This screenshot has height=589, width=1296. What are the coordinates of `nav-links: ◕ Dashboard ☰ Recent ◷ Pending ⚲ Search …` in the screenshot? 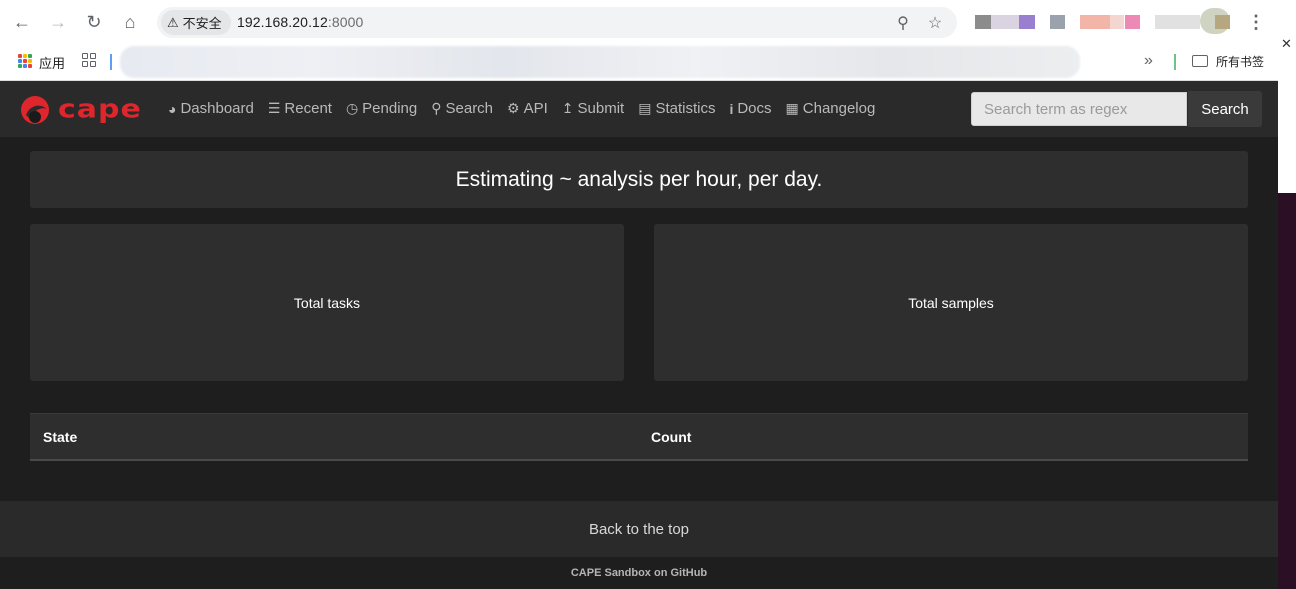 It's located at (528, 108).